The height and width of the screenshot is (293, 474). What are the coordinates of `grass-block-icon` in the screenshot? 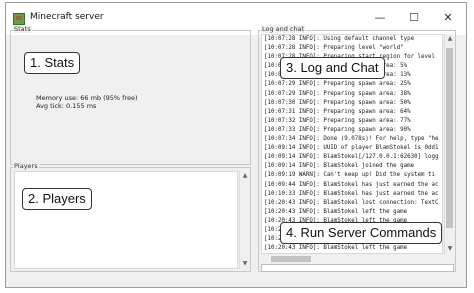 It's located at (19, 19).